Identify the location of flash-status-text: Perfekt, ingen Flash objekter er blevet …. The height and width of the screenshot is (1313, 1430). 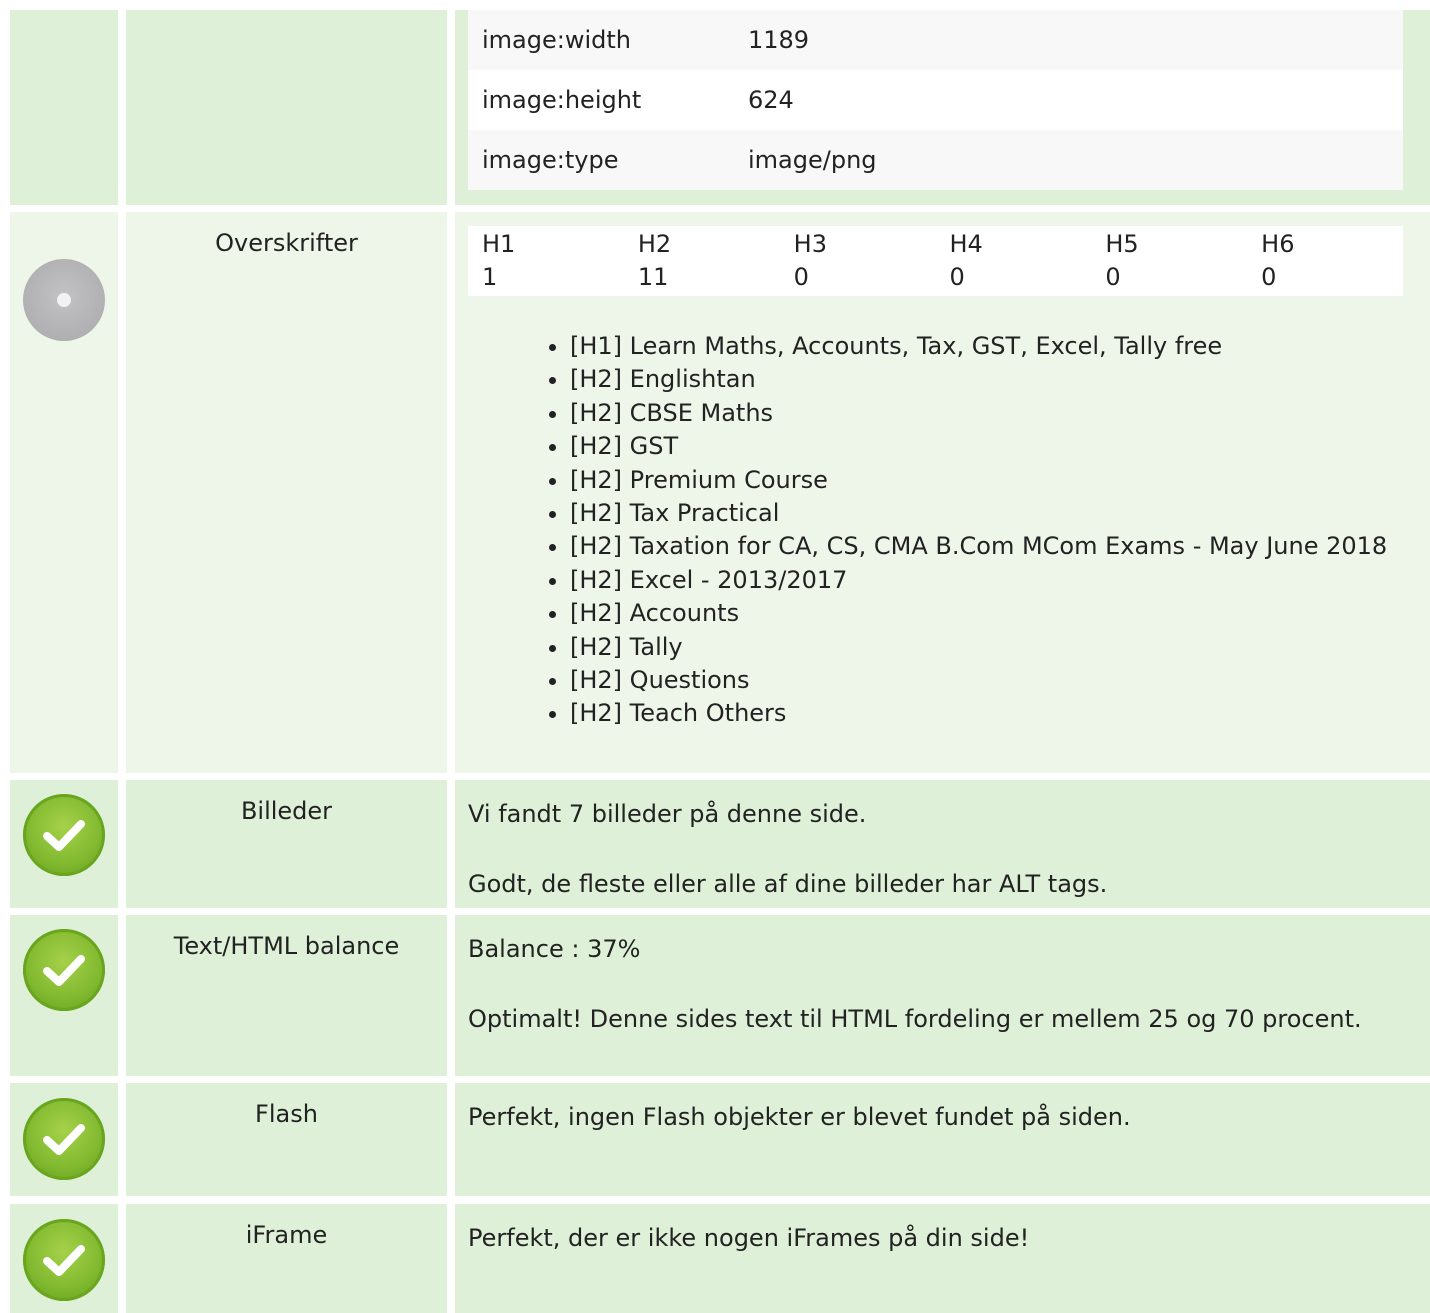
(799, 1117).